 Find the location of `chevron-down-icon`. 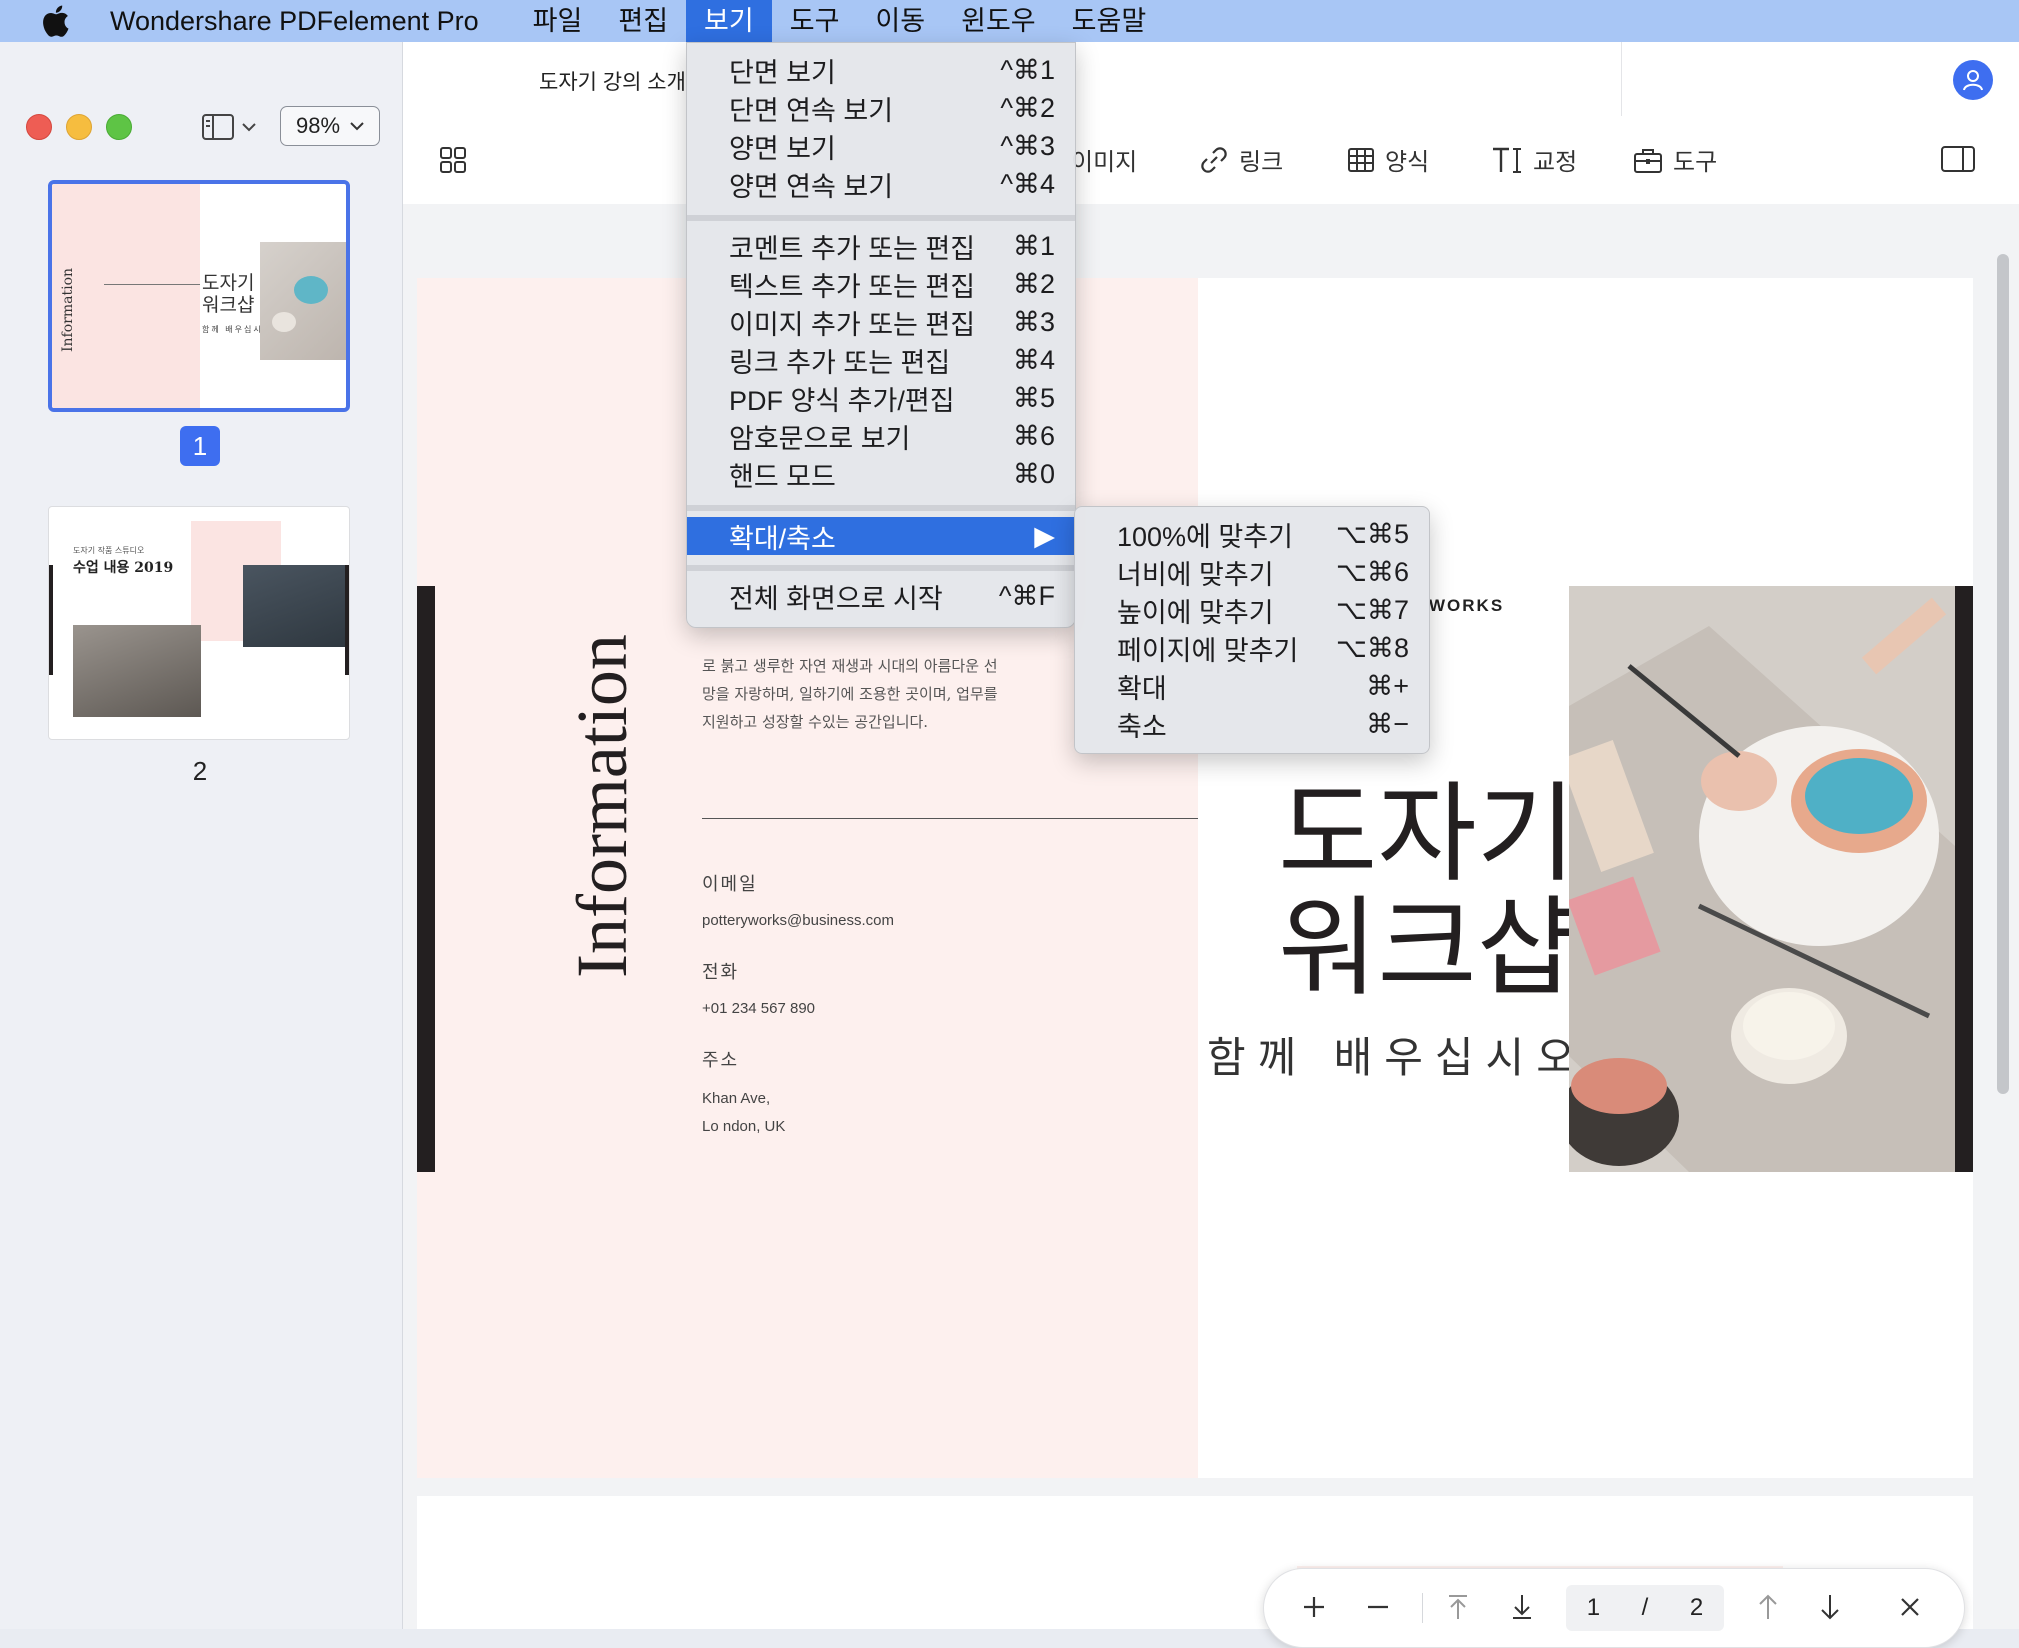

chevron-down-icon is located at coordinates (357, 126).